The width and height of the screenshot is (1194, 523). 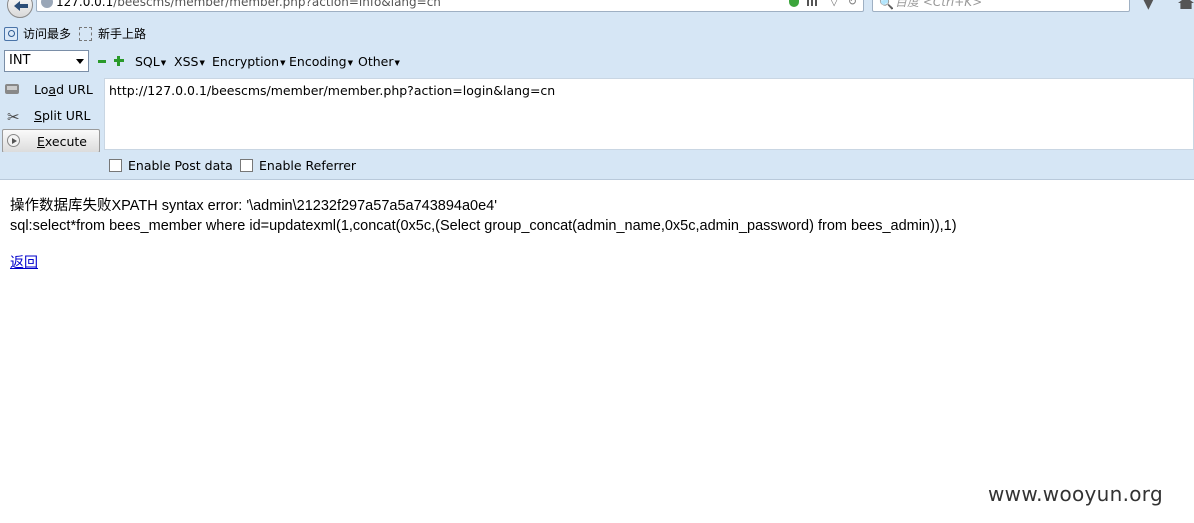 I want to click on bookmarks-bar: 访问最多 新手上路, so click(x=597, y=34).